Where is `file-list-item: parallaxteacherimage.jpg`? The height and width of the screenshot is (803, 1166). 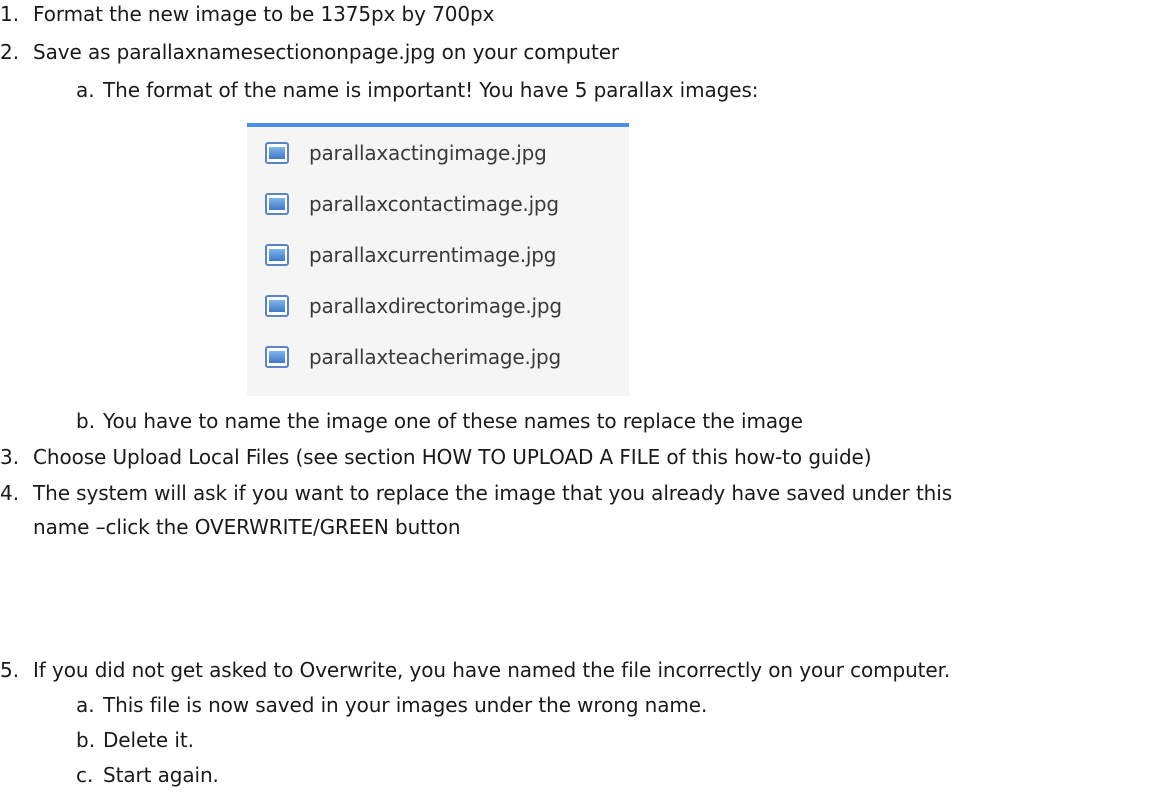
file-list-item: parallaxteacherimage.jpg is located at coordinates (413, 357).